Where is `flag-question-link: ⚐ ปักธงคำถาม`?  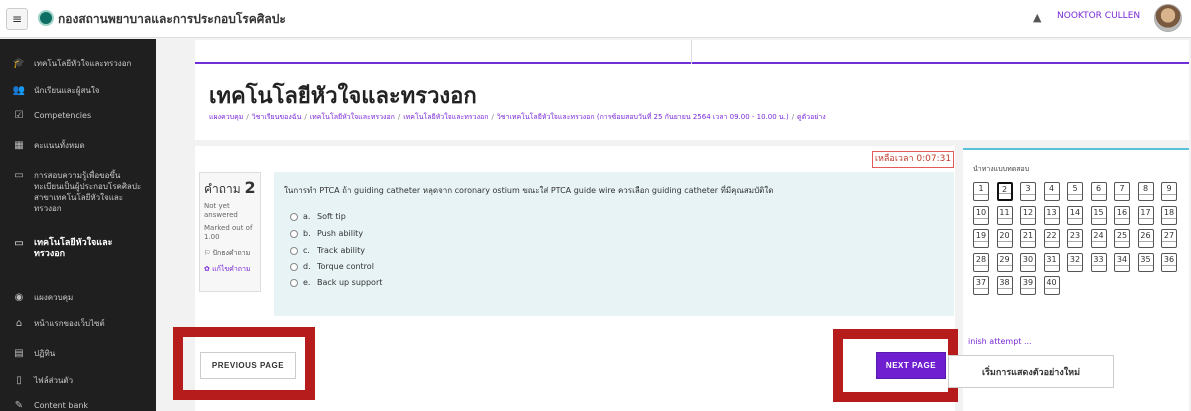
flag-question-link: ⚐ ปักธงคำถาม is located at coordinates (230, 253).